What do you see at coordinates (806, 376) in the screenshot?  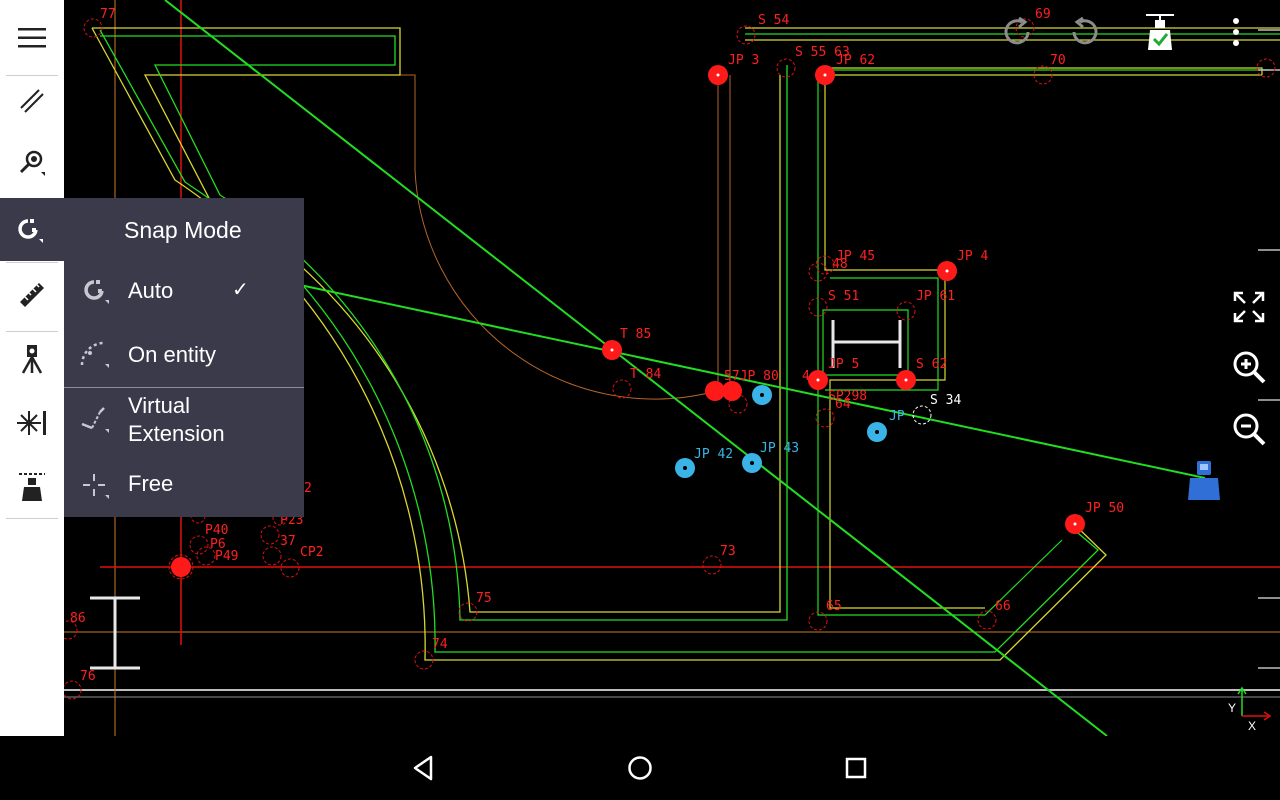 I see `drawing-label: 4` at bounding box center [806, 376].